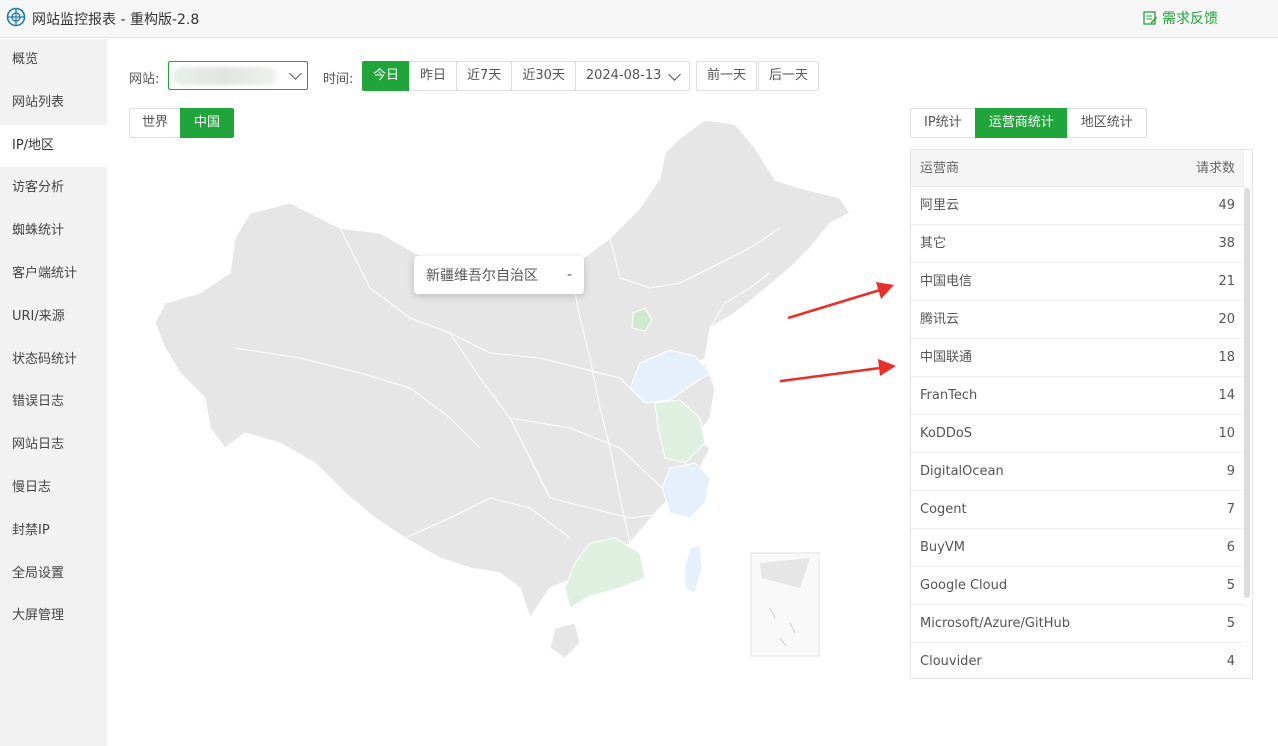 The width and height of the screenshot is (1278, 746). Describe the element at coordinates (1247, 393) in the screenshot. I see `table-scrollbar` at that location.